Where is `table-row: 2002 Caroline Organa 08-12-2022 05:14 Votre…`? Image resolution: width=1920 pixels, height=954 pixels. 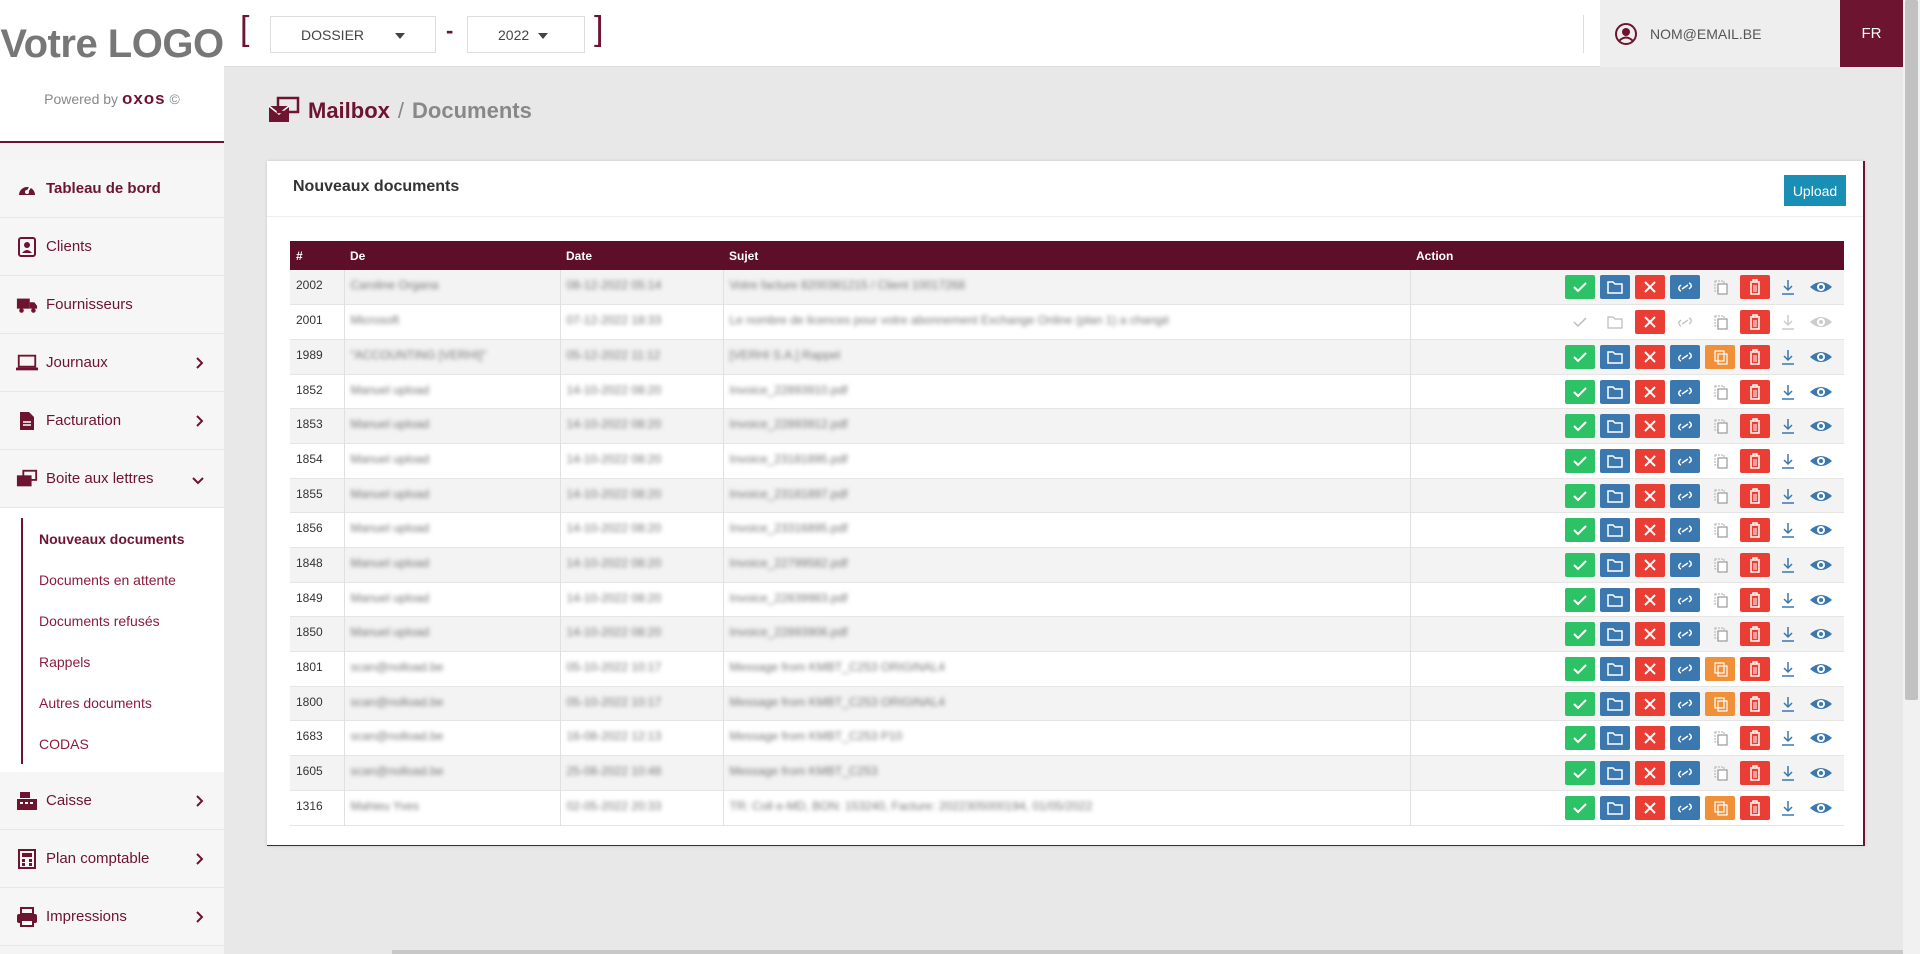 table-row: 2002 Caroline Organa 08-12-2022 05:14 Votre… is located at coordinates (1067, 287).